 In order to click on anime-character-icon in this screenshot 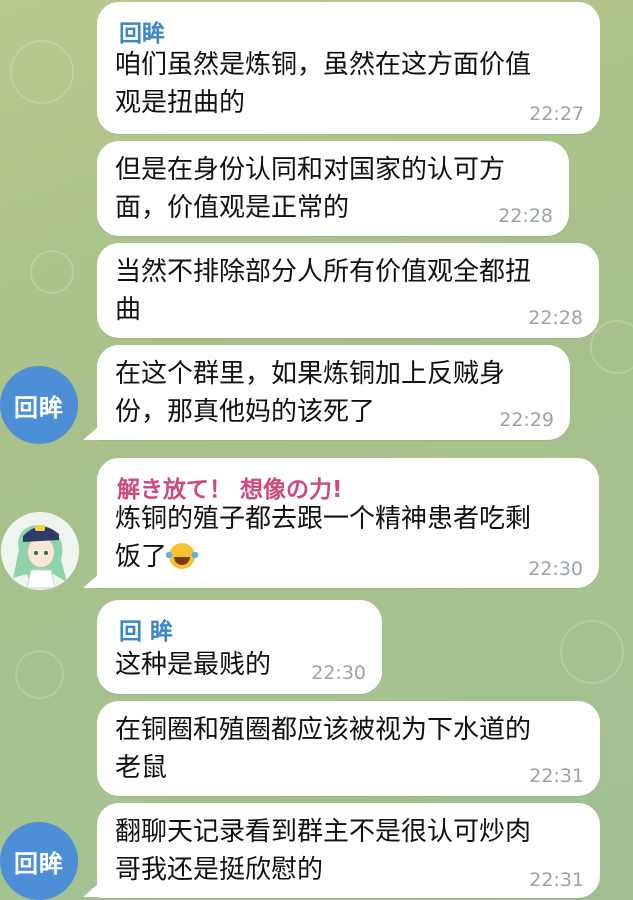, I will do `click(40, 551)`.